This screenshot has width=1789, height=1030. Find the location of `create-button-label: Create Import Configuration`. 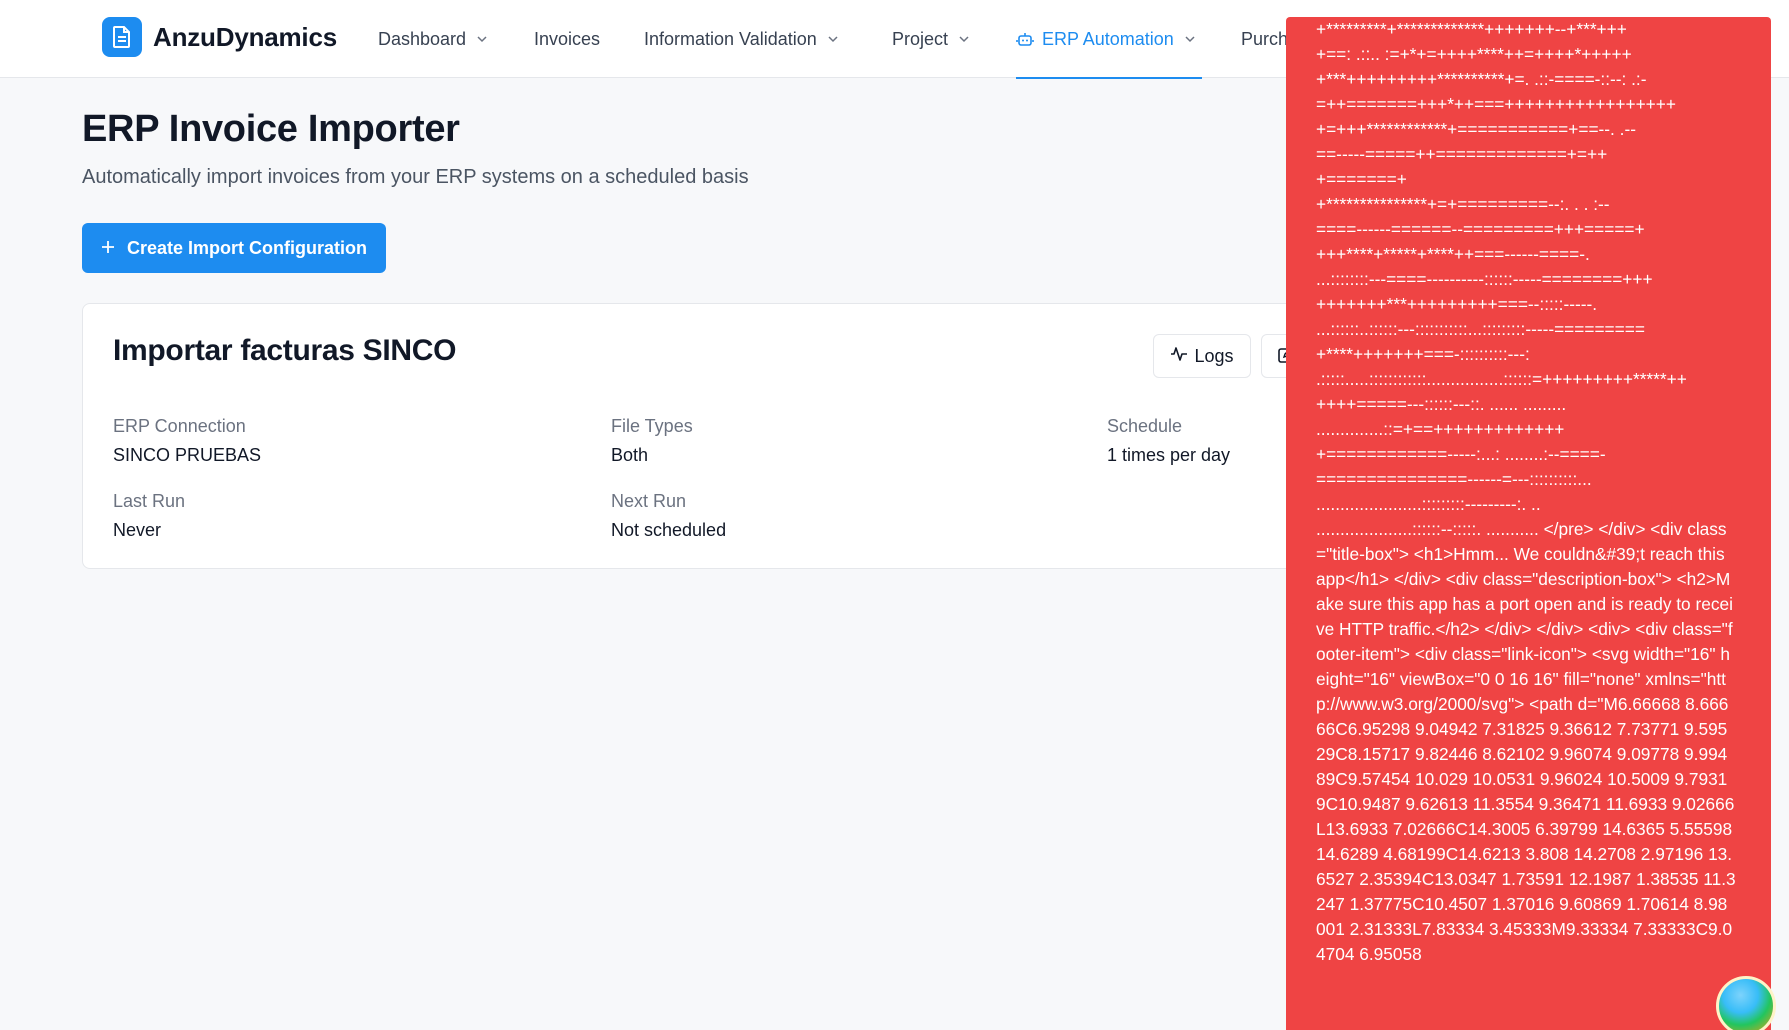

create-button-label: Create Import Configuration is located at coordinates (246, 247).